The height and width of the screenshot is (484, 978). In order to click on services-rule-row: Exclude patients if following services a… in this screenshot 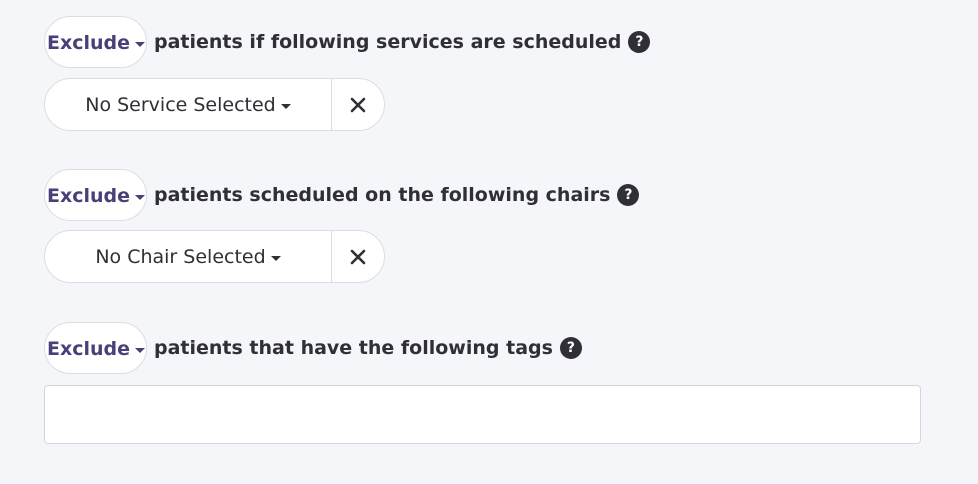, I will do `click(347, 42)`.